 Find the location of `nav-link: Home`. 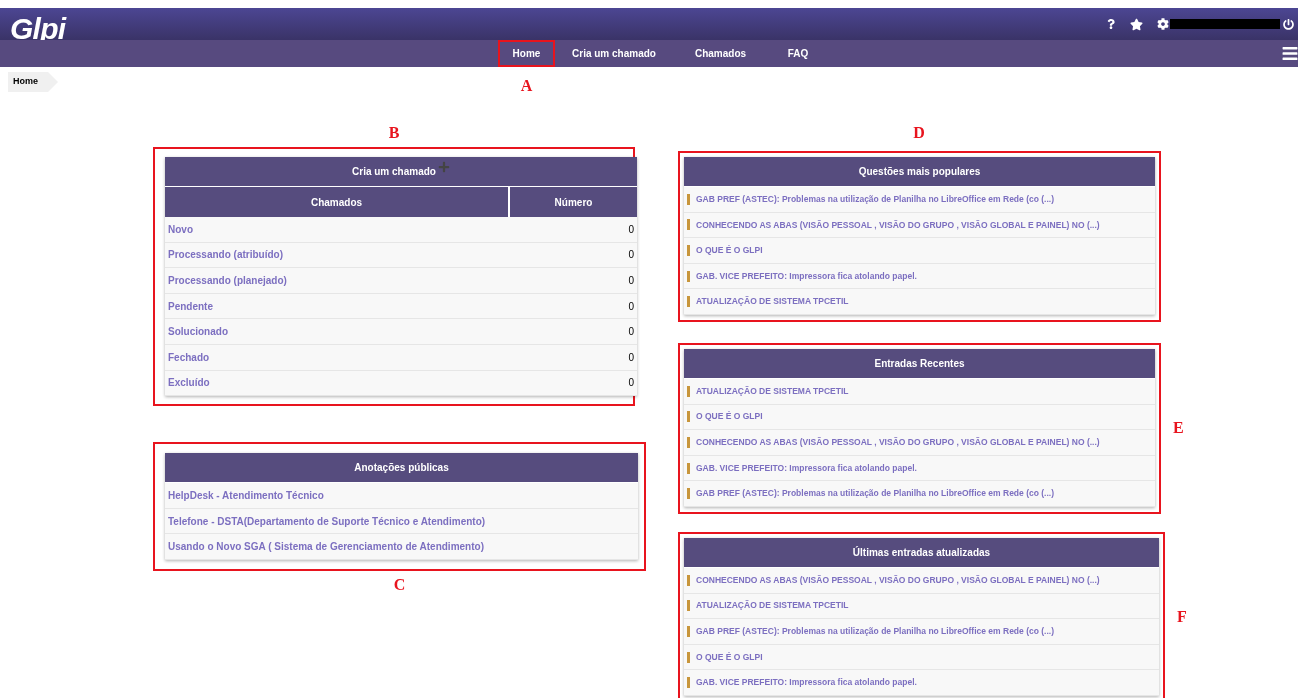

nav-link: Home is located at coordinates (526, 53).